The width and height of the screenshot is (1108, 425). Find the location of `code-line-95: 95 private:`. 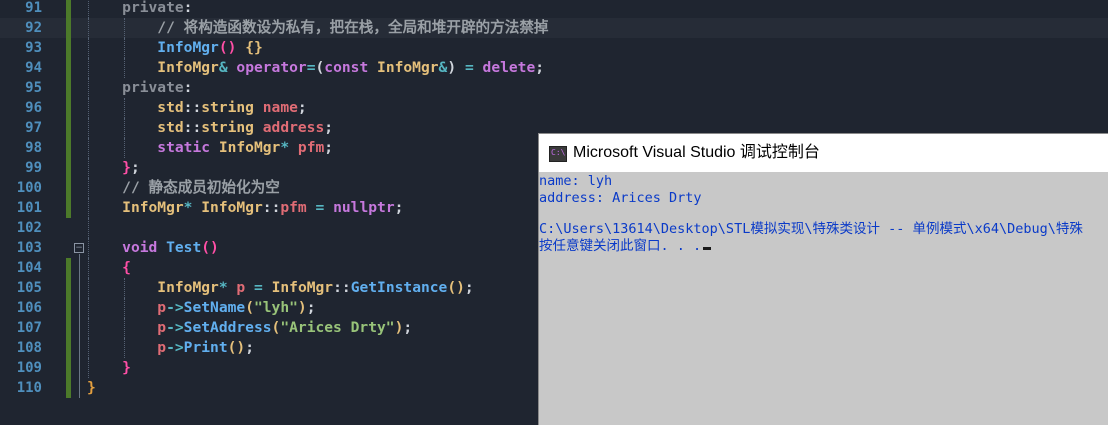

code-line-95: 95 private: is located at coordinates (554, 88).